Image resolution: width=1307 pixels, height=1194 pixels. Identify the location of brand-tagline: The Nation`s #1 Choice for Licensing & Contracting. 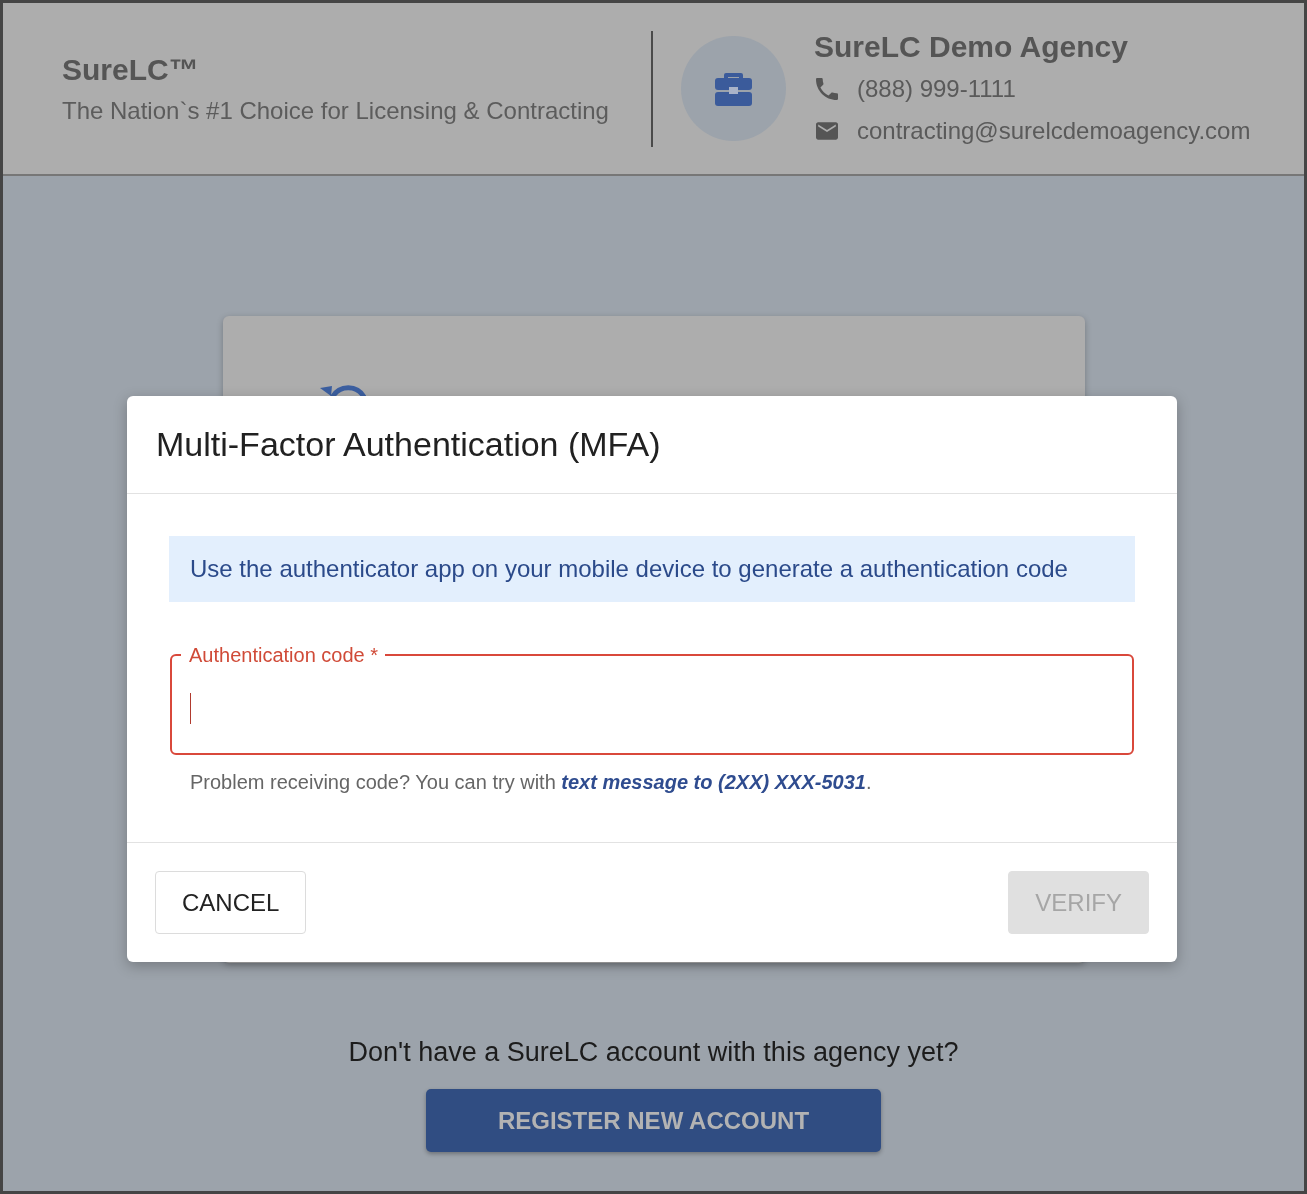
(335, 110).